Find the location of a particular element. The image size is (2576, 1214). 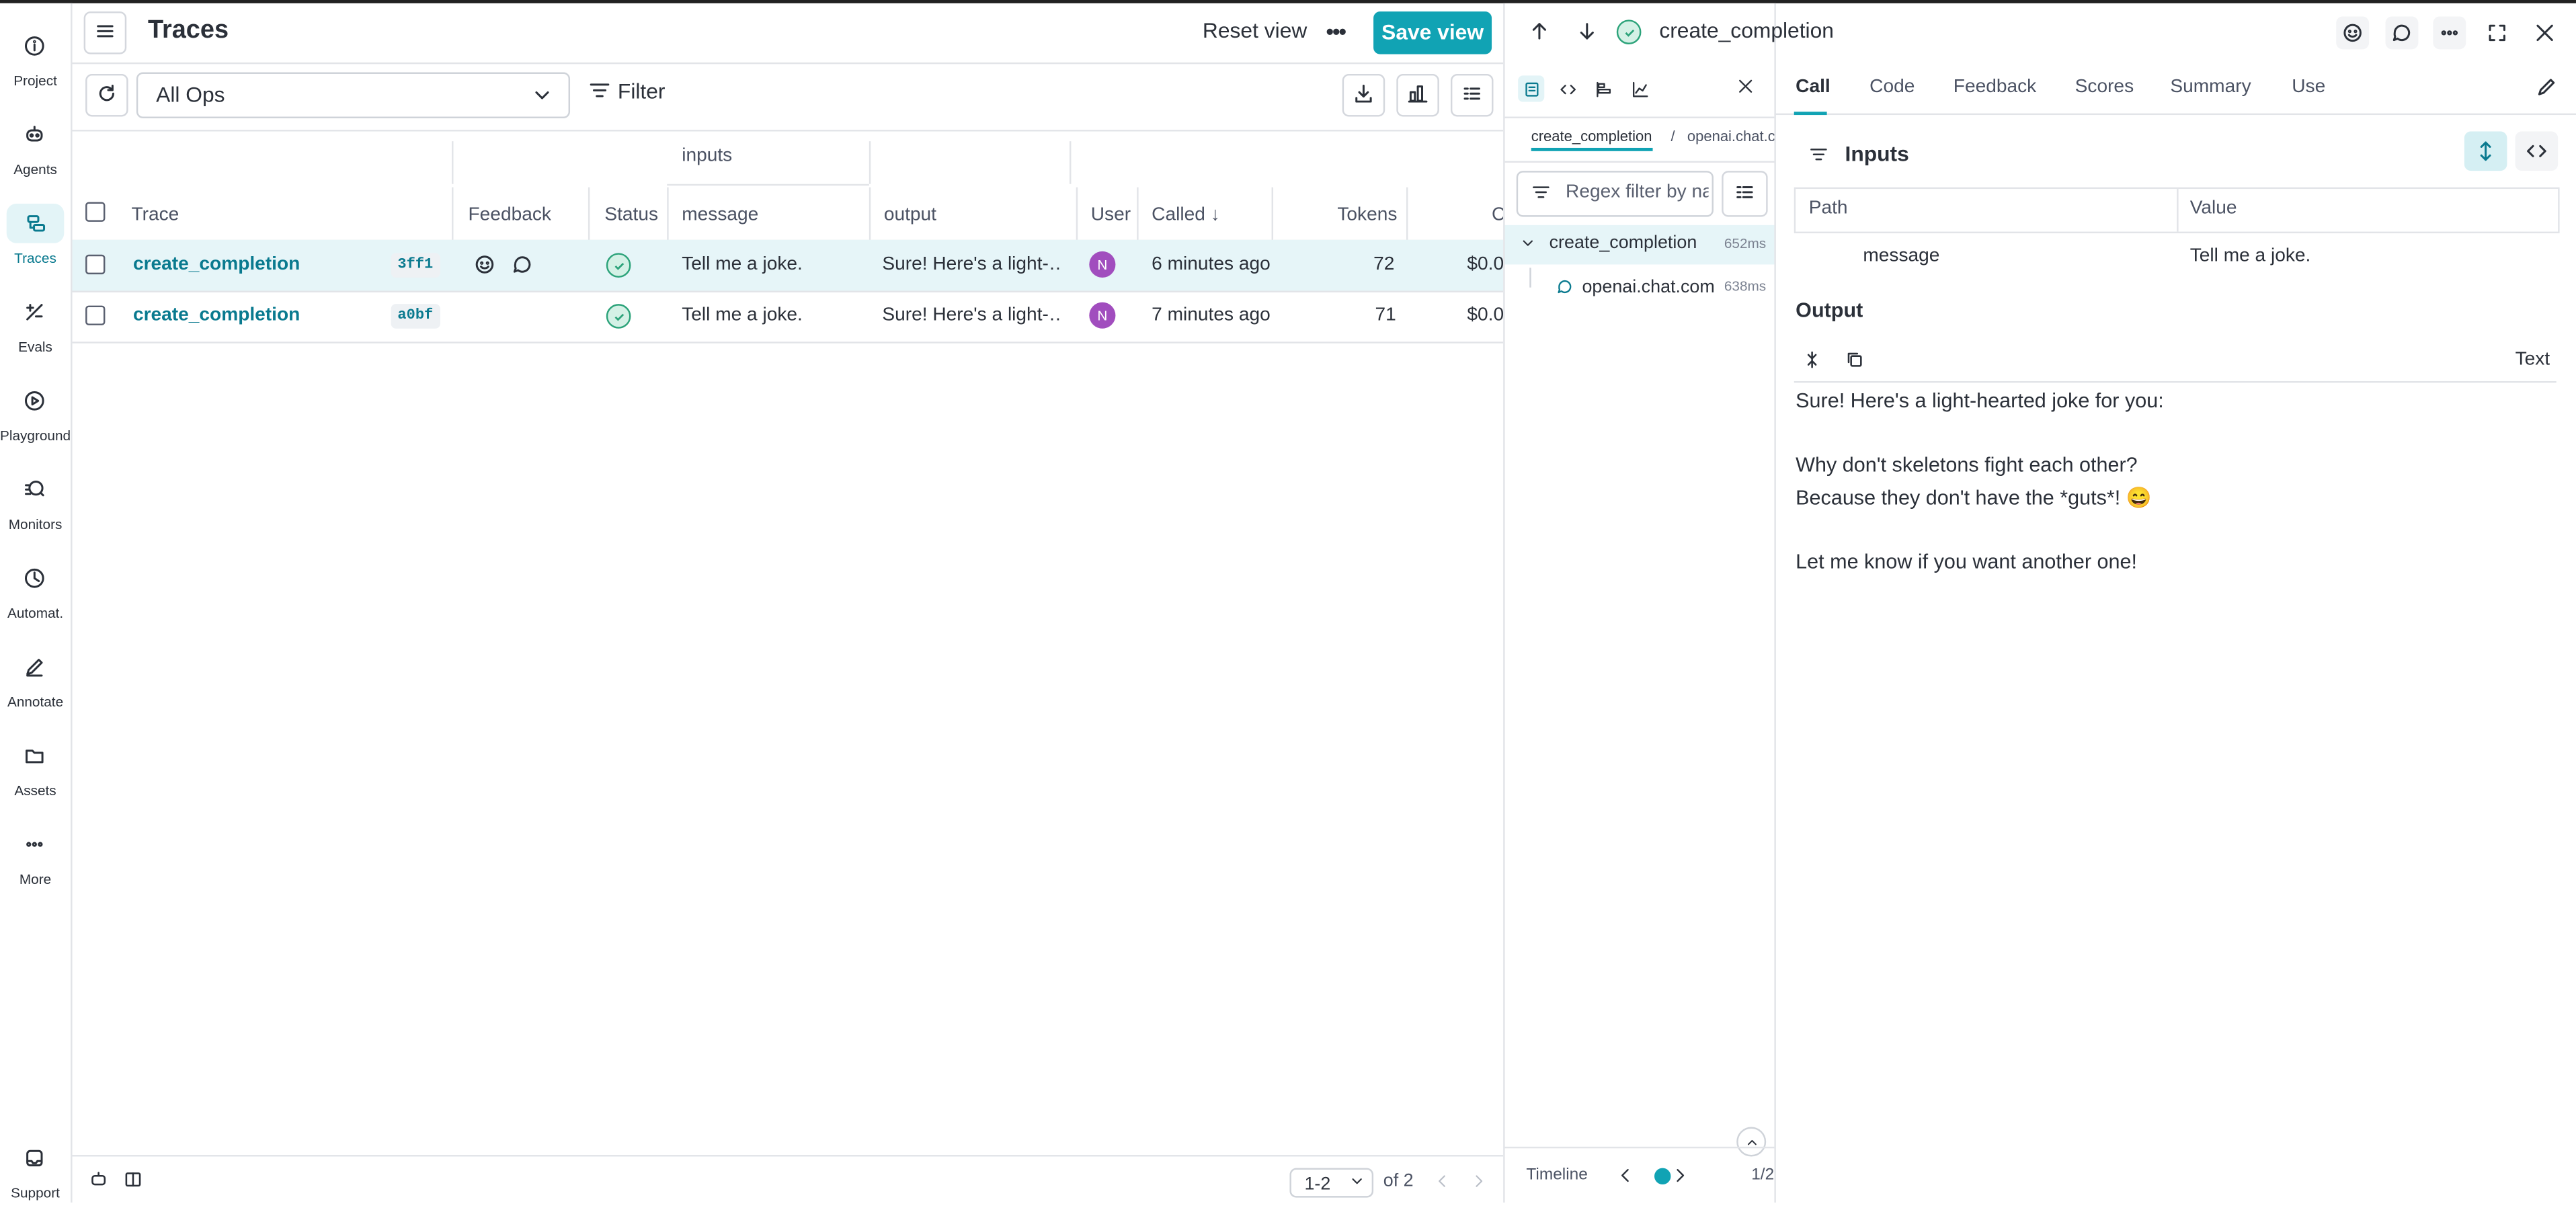

select-all-checkbox is located at coordinates (95, 212).